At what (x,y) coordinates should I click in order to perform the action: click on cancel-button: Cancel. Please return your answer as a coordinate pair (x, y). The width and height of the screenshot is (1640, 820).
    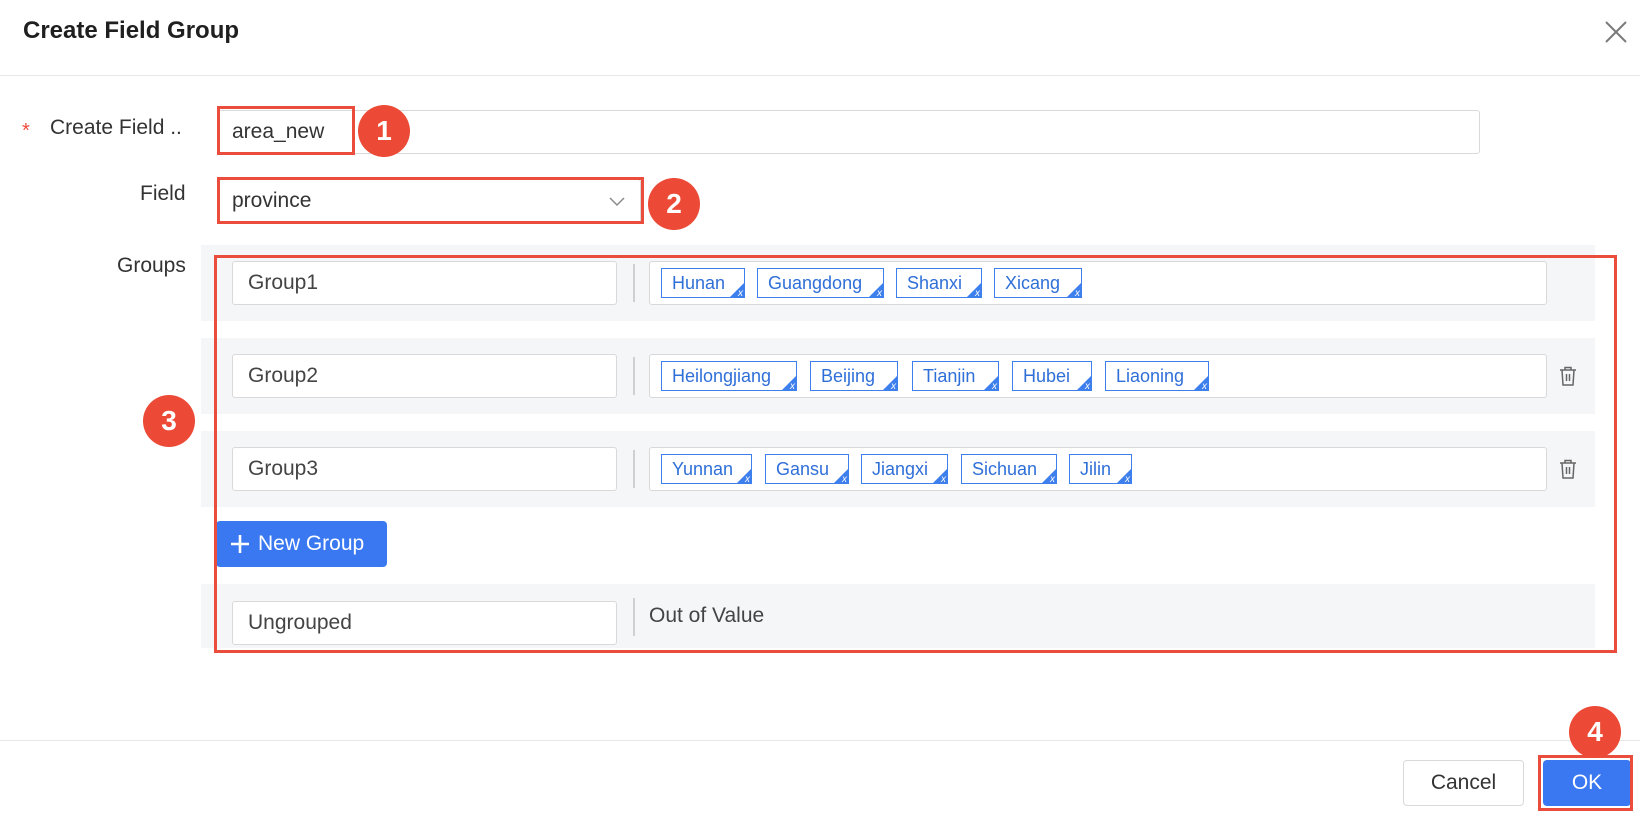
    Looking at the image, I should click on (1463, 783).